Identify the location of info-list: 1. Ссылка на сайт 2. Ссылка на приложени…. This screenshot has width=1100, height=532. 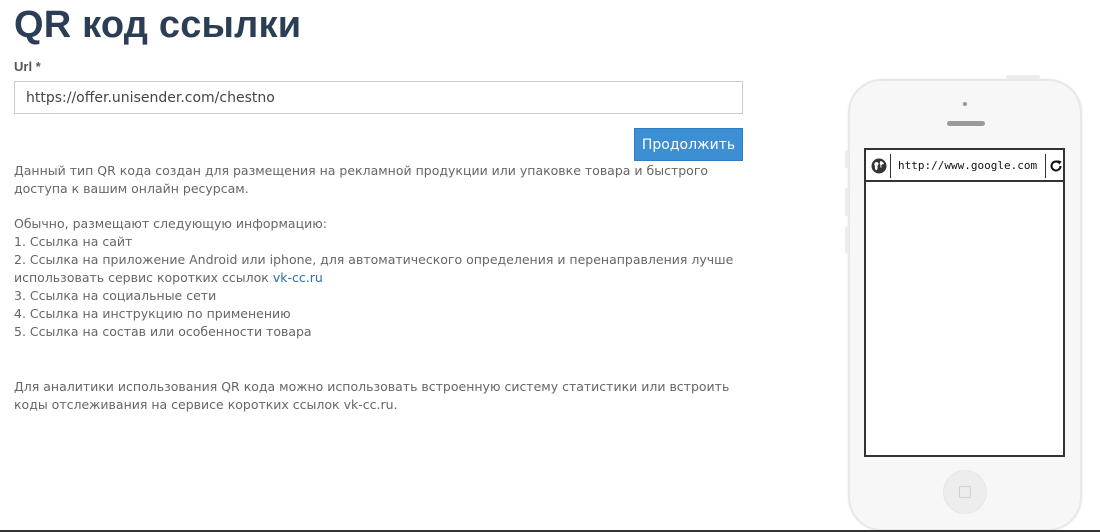
(374, 287).